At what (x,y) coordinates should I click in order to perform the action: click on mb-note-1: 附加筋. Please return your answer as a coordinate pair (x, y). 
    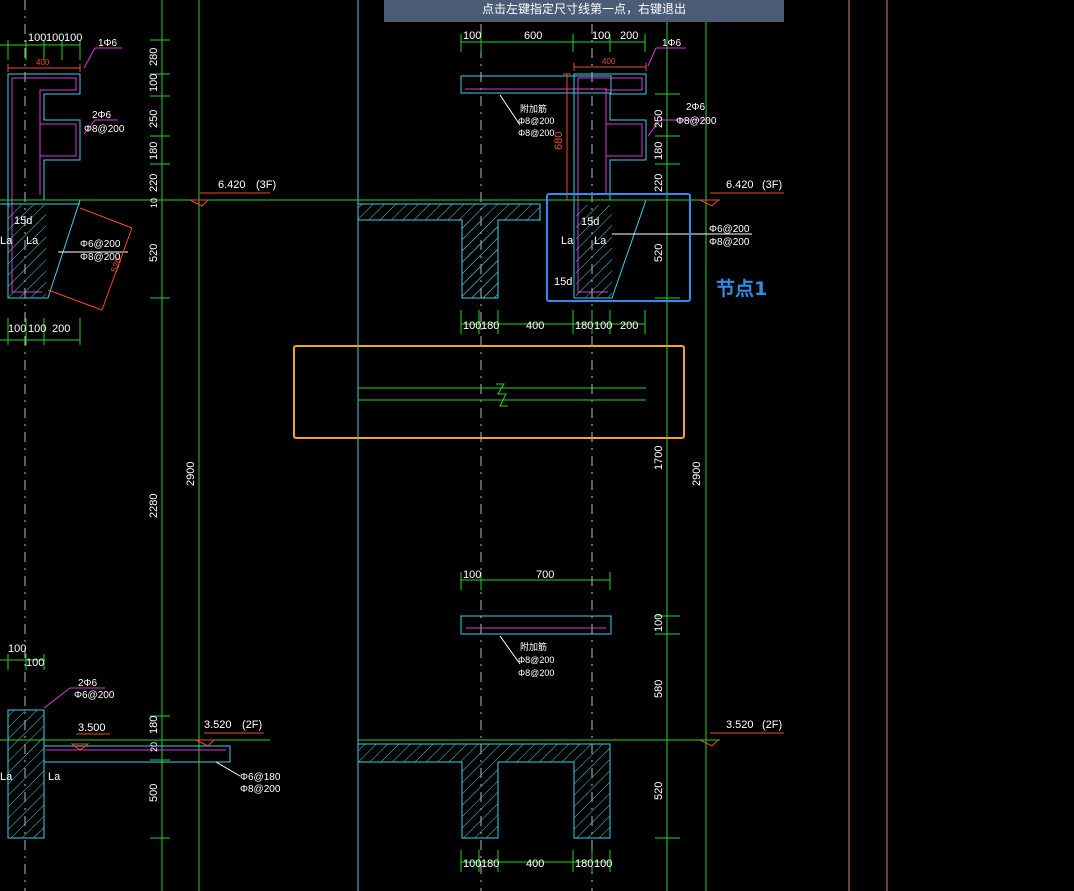
    Looking at the image, I should click on (533, 646).